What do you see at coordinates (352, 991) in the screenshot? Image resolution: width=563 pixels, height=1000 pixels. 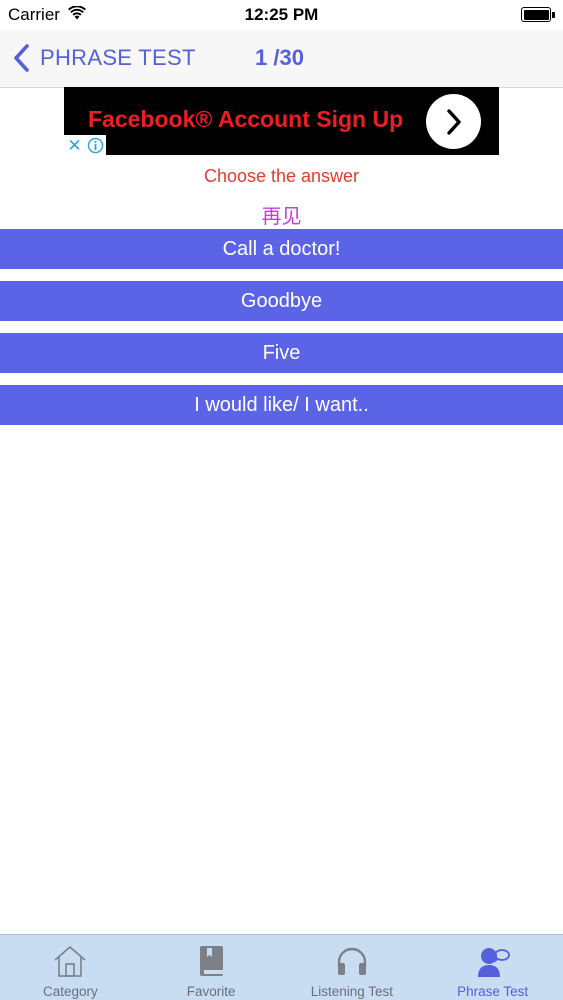 I see `tab-label: Listening Test` at bounding box center [352, 991].